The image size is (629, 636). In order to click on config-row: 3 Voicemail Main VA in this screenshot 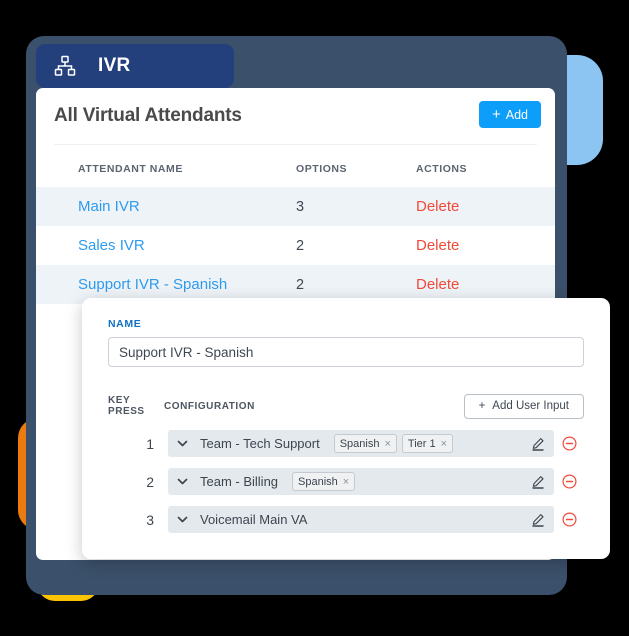, I will do `click(346, 519)`.